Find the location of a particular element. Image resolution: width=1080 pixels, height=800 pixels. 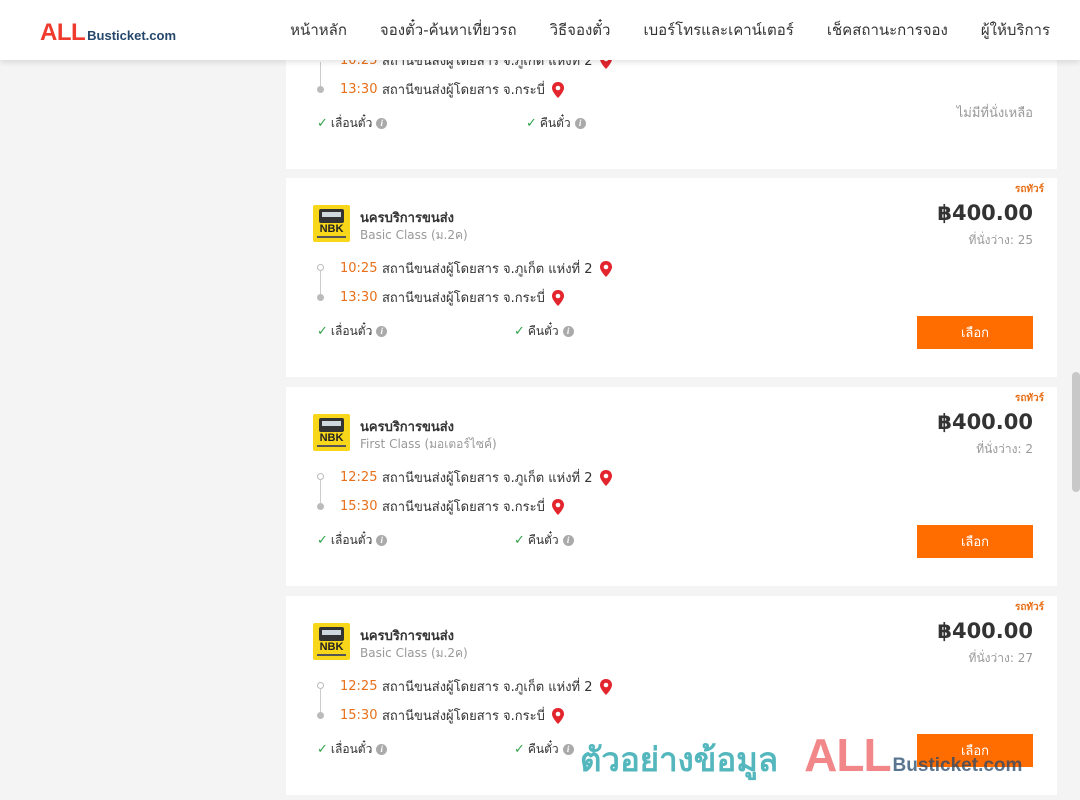

seats-available: ที่นั่งว่าง: 2 is located at coordinates (1004, 449).